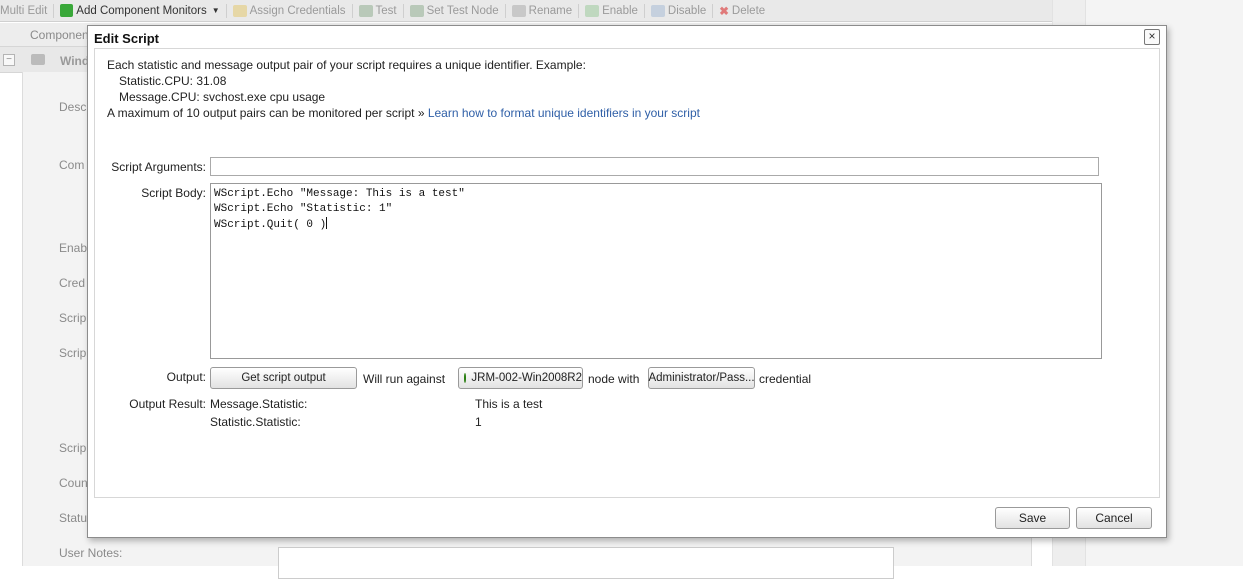  Describe the element at coordinates (73, 248) in the screenshot. I see `enable-label: Enab` at that location.